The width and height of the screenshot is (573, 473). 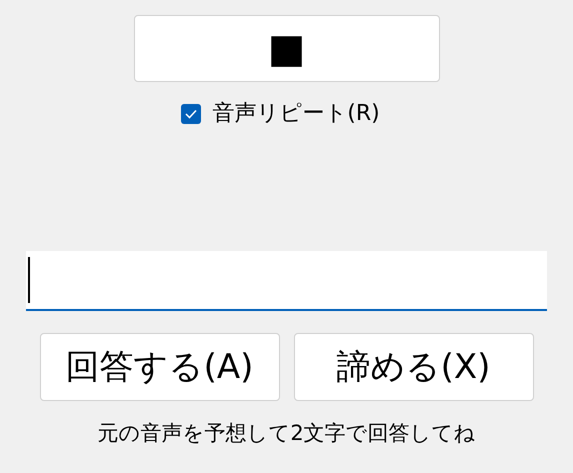 I want to click on hint-text: 元の音声を予想して2文字で回答してね, so click(x=286, y=433).